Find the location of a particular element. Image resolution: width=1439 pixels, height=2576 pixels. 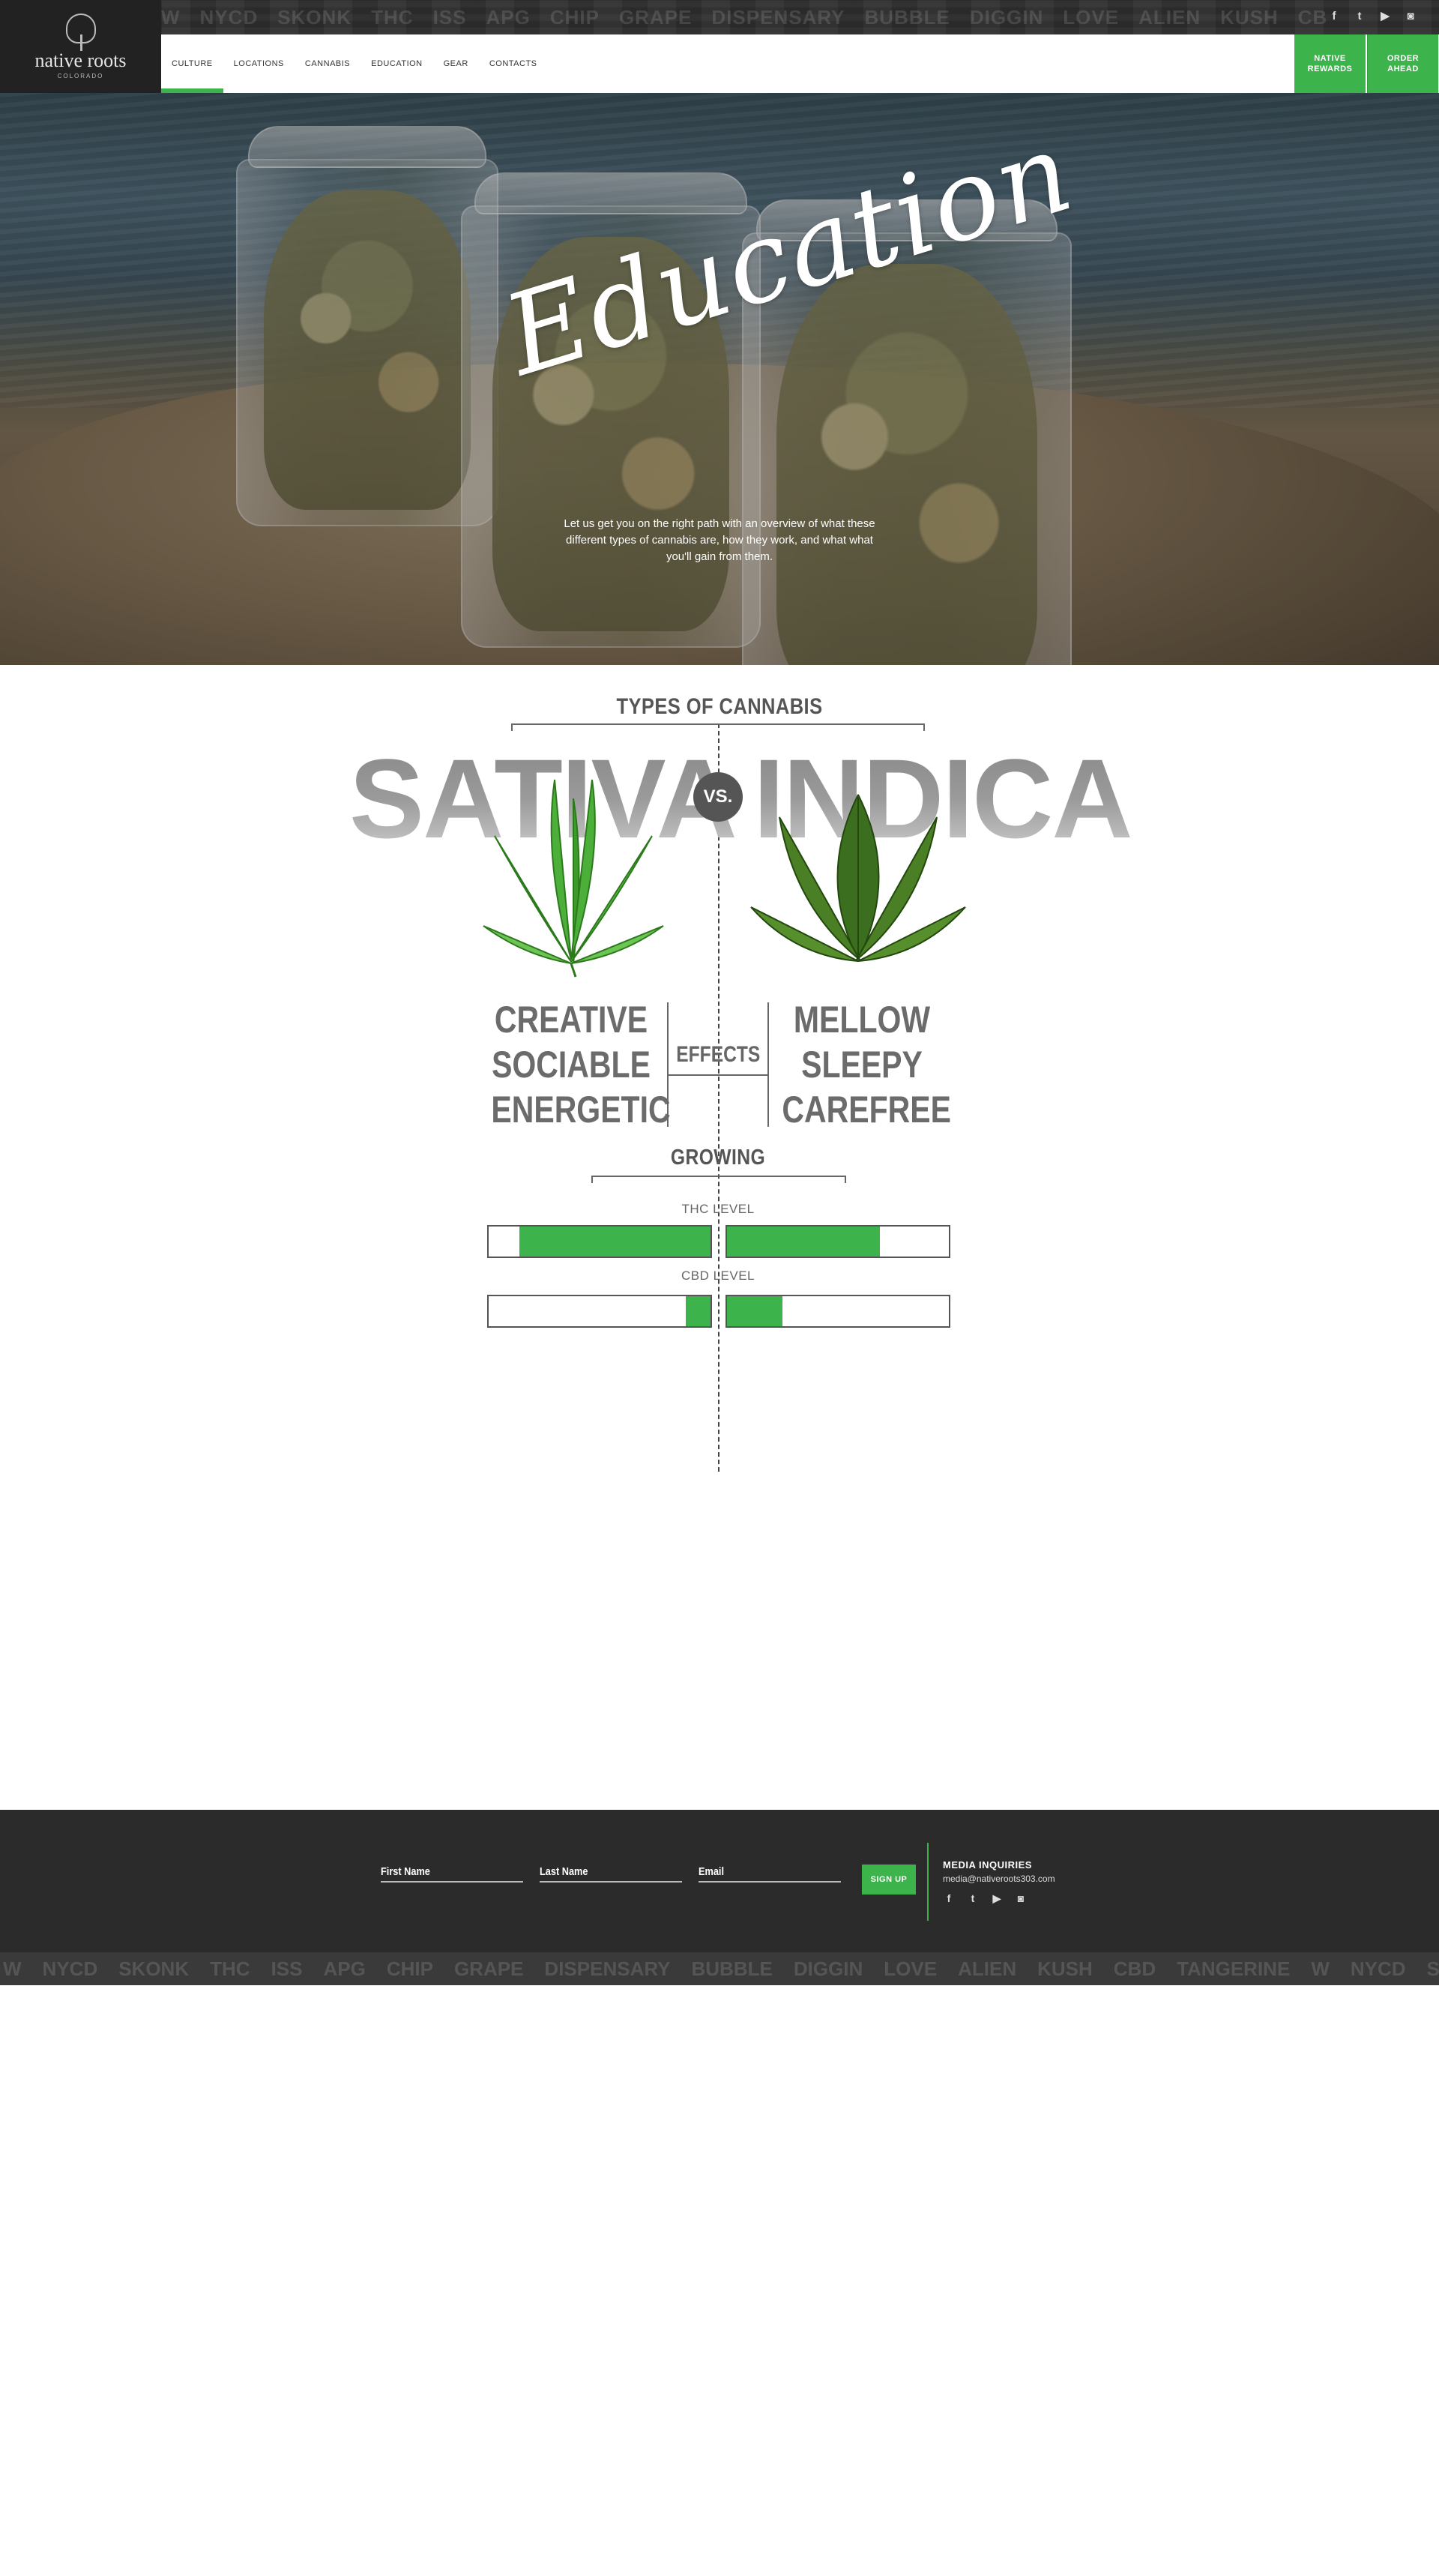

logo-name: native roots is located at coordinates (80, 60).